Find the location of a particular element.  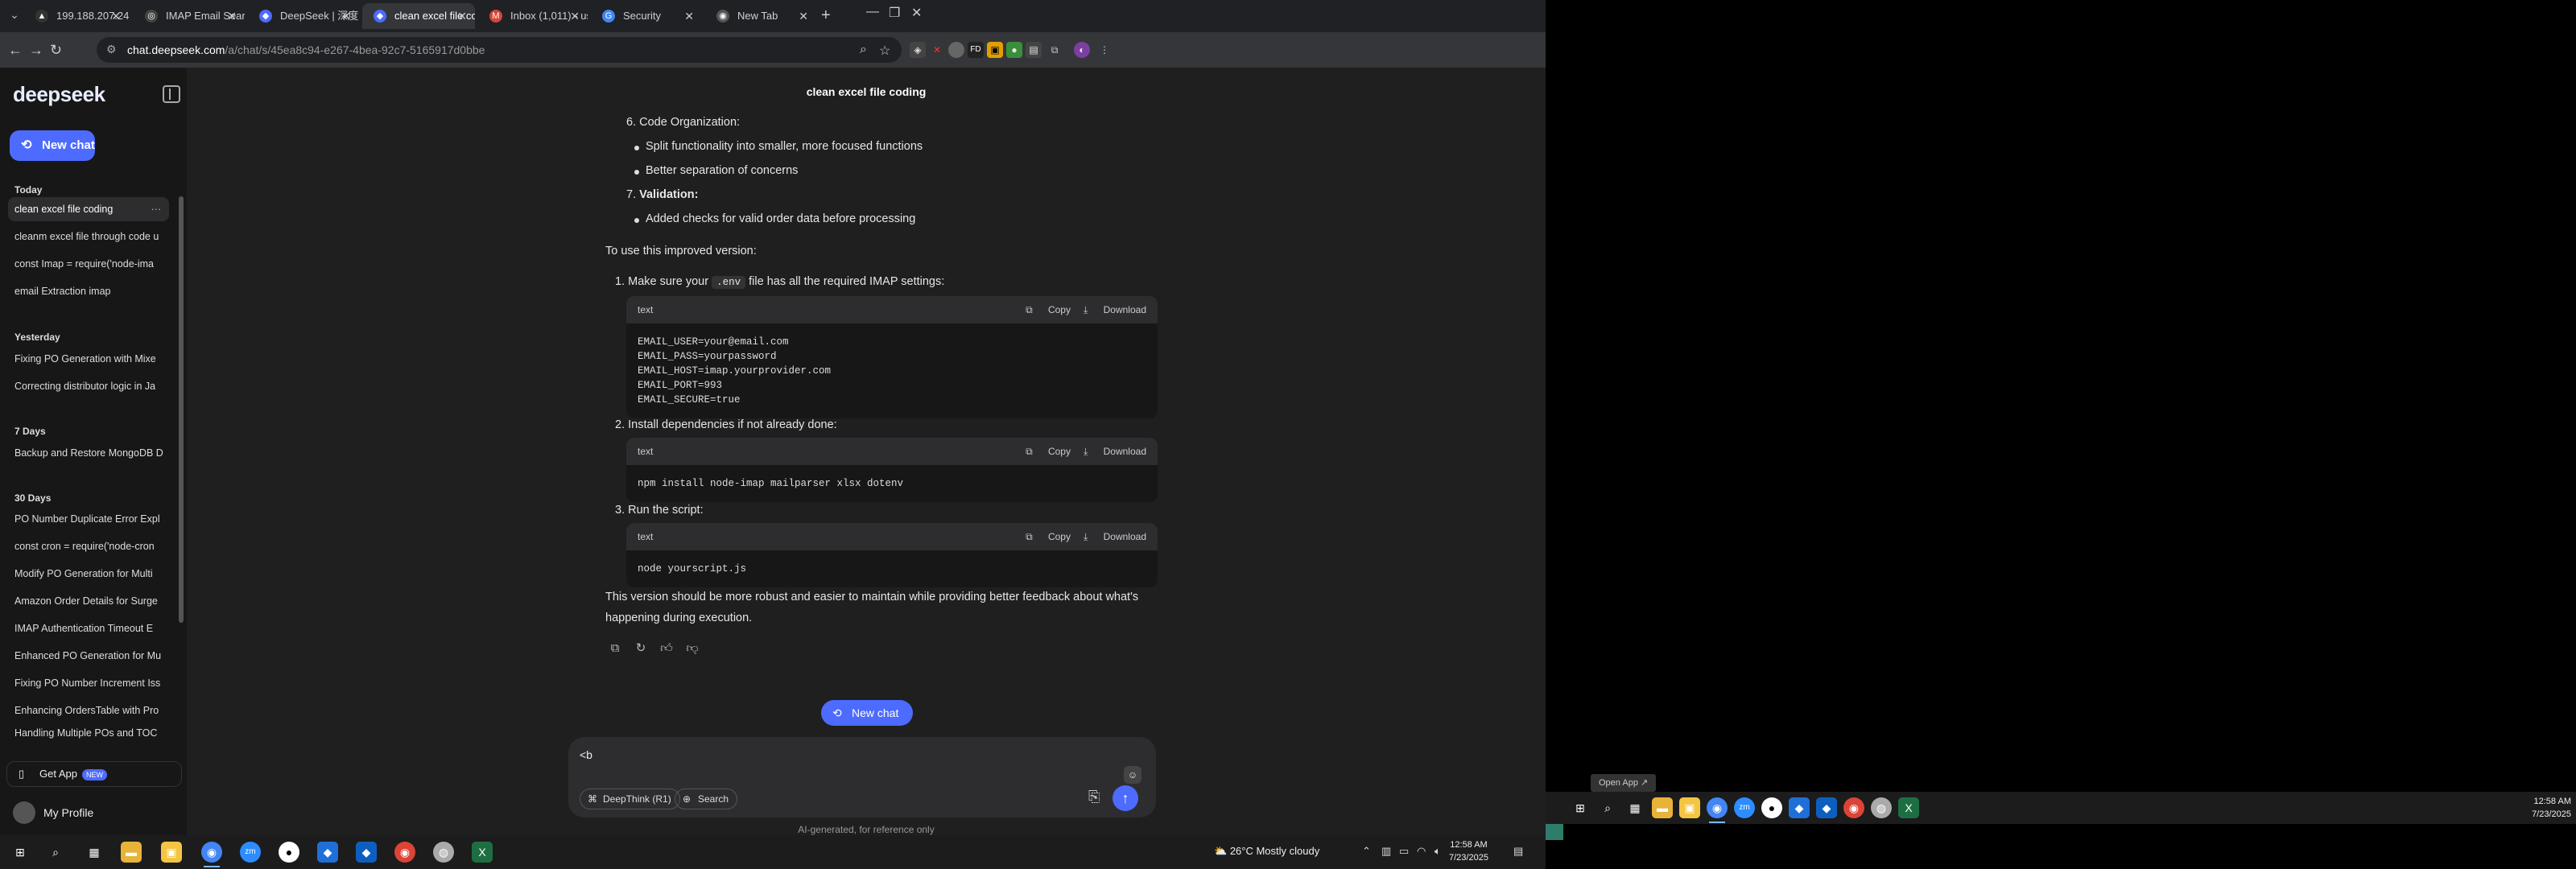

history-item: const cron = require('node-cron is located at coordinates (88, 546).